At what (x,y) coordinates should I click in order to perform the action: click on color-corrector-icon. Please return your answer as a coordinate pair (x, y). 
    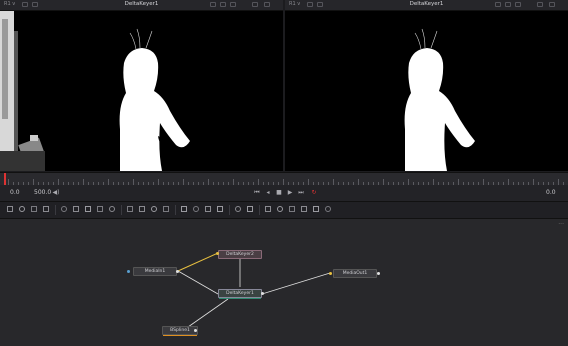
    Looking at the image, I should click on (76, 209).